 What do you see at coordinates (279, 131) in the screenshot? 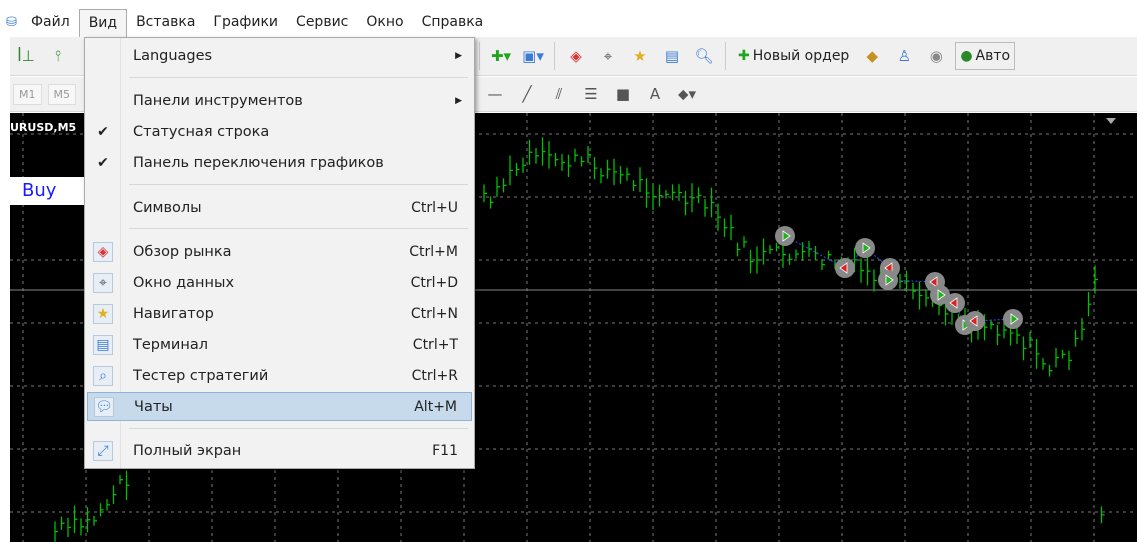
I see `menu-item: ✔ Статусная строка` at bounding box center [279, 131].